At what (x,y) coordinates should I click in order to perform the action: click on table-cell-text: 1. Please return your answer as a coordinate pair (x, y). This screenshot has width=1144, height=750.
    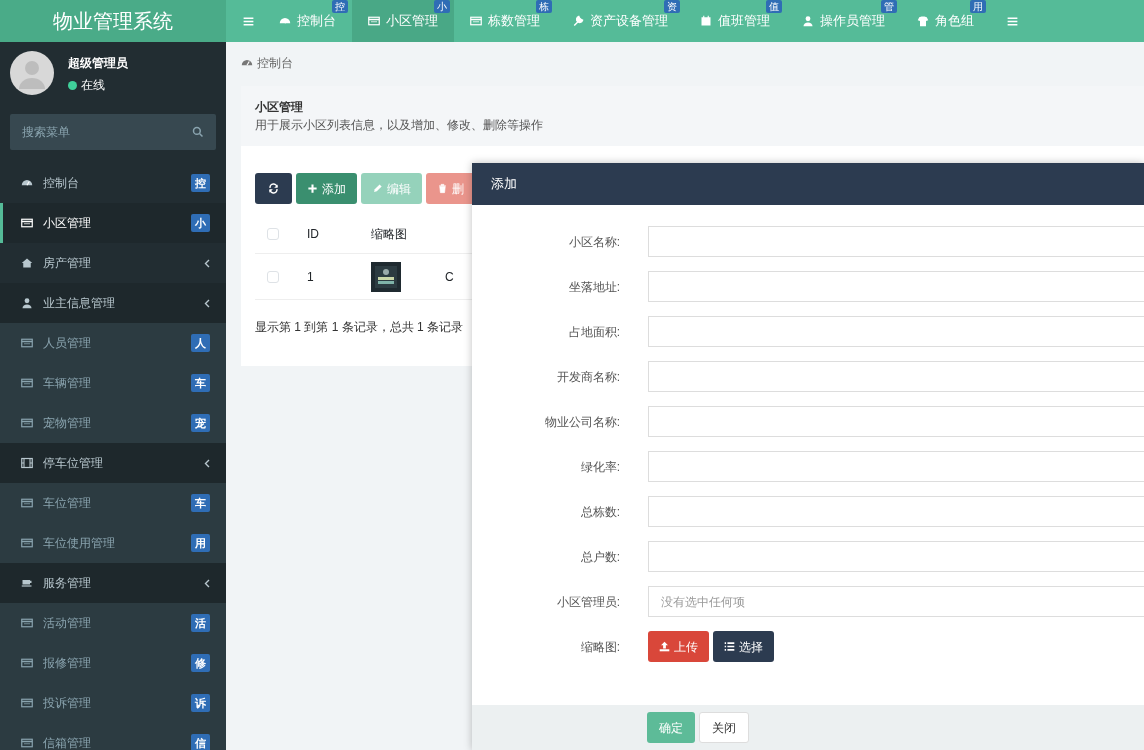
    Looking at the image, I should click on (310, 277).